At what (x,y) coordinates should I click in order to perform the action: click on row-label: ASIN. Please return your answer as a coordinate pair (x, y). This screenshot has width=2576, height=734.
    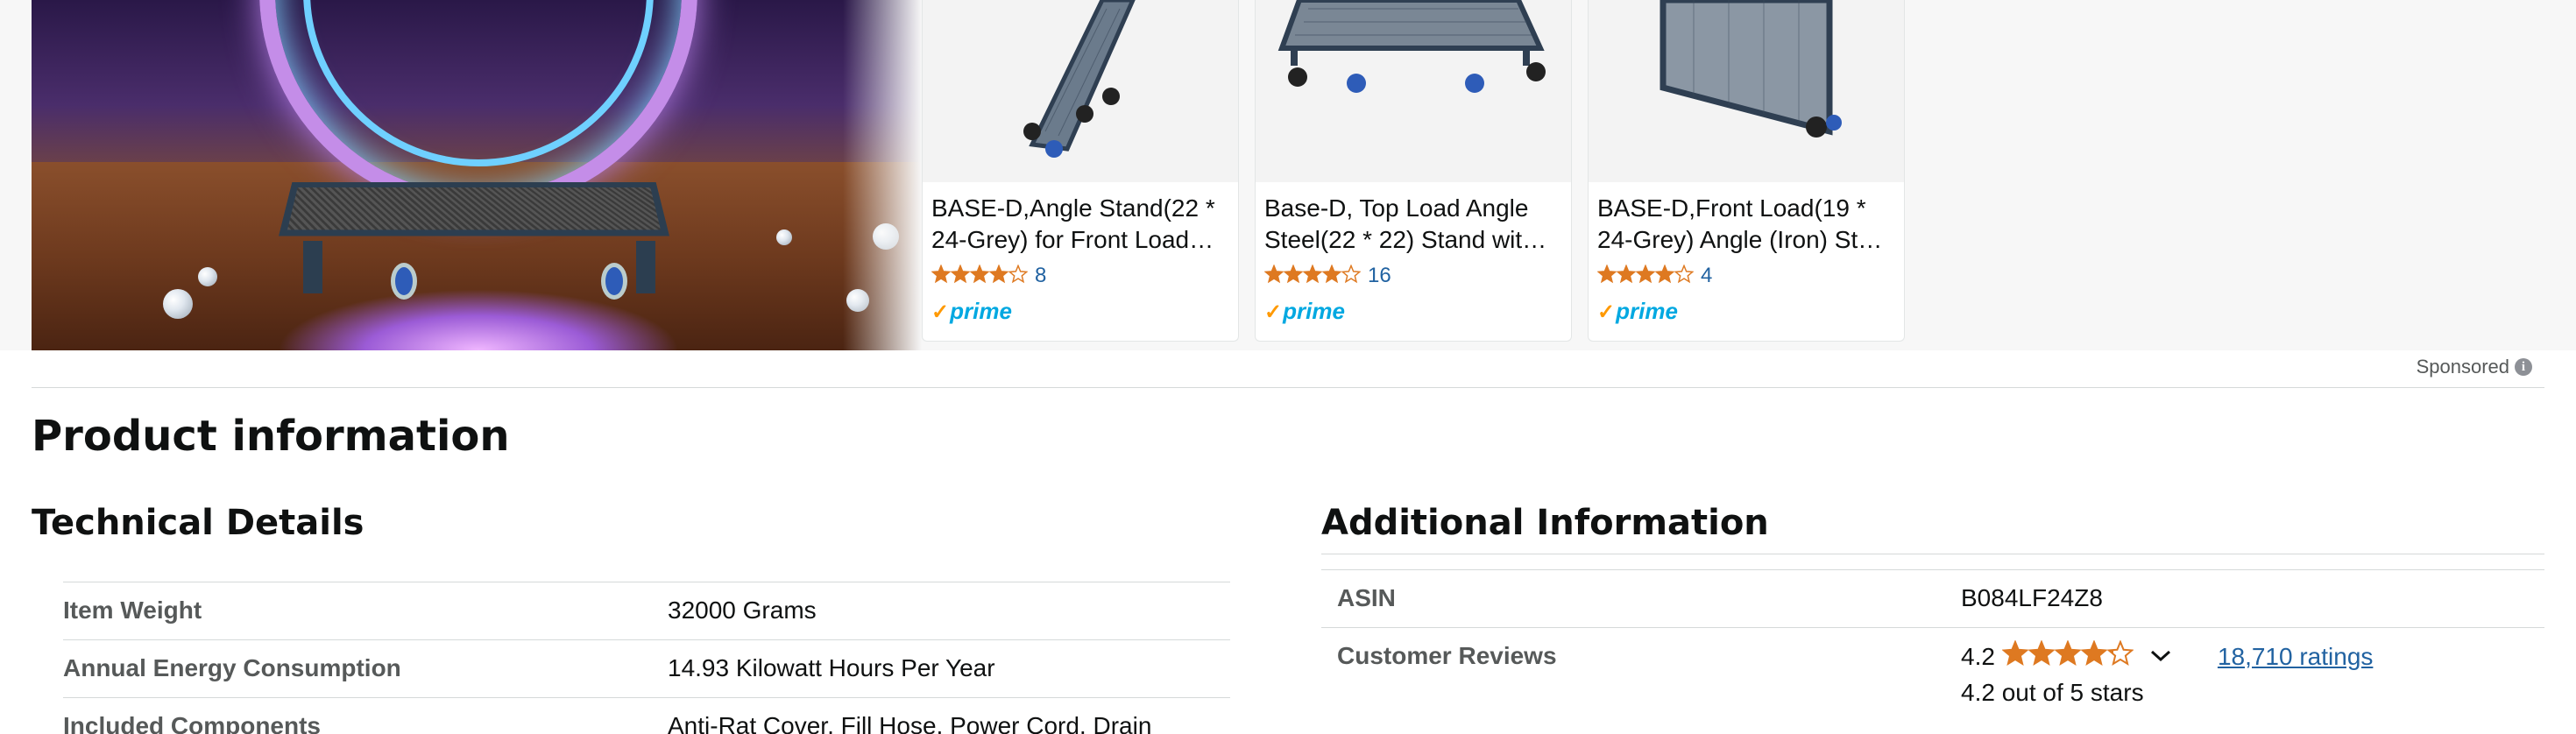
    Looking at the image, I should click on (1366, 598).